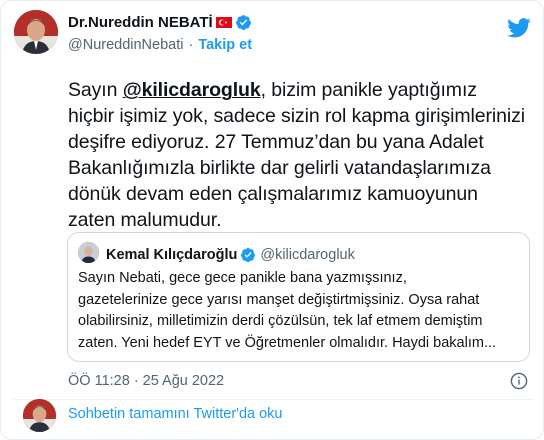 This screenshot has height=440, width=544. Describe the element at coordinates (225, 45) in the screenshot. I see `follow-button: Takip et` at that location.